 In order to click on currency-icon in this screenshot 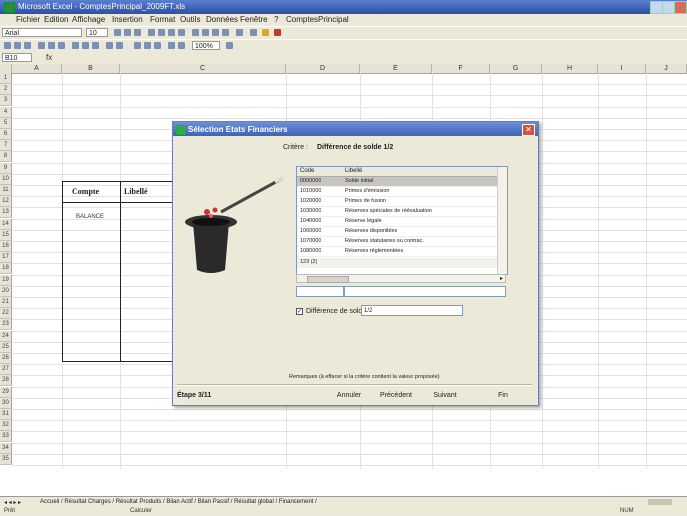, I will do `click(195, 32)`.